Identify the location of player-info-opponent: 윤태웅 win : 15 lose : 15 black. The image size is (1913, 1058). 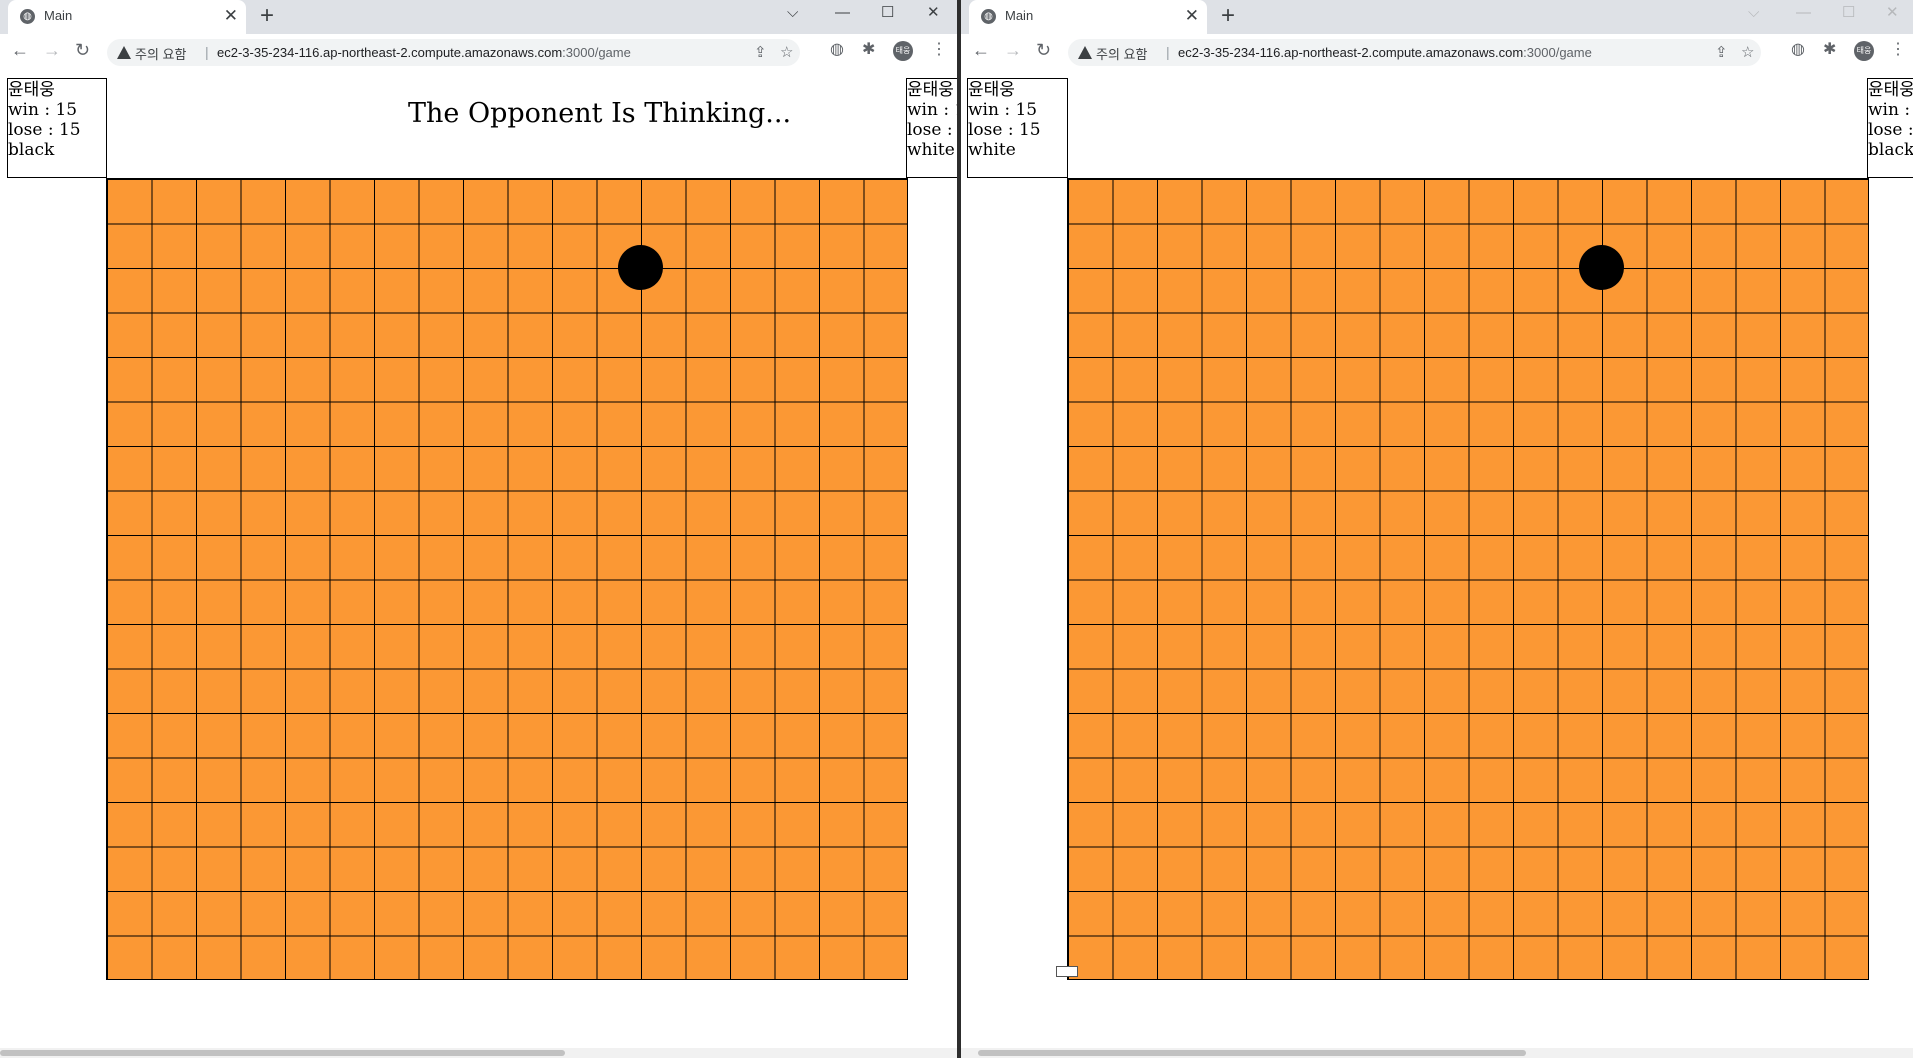
(1890, 128).